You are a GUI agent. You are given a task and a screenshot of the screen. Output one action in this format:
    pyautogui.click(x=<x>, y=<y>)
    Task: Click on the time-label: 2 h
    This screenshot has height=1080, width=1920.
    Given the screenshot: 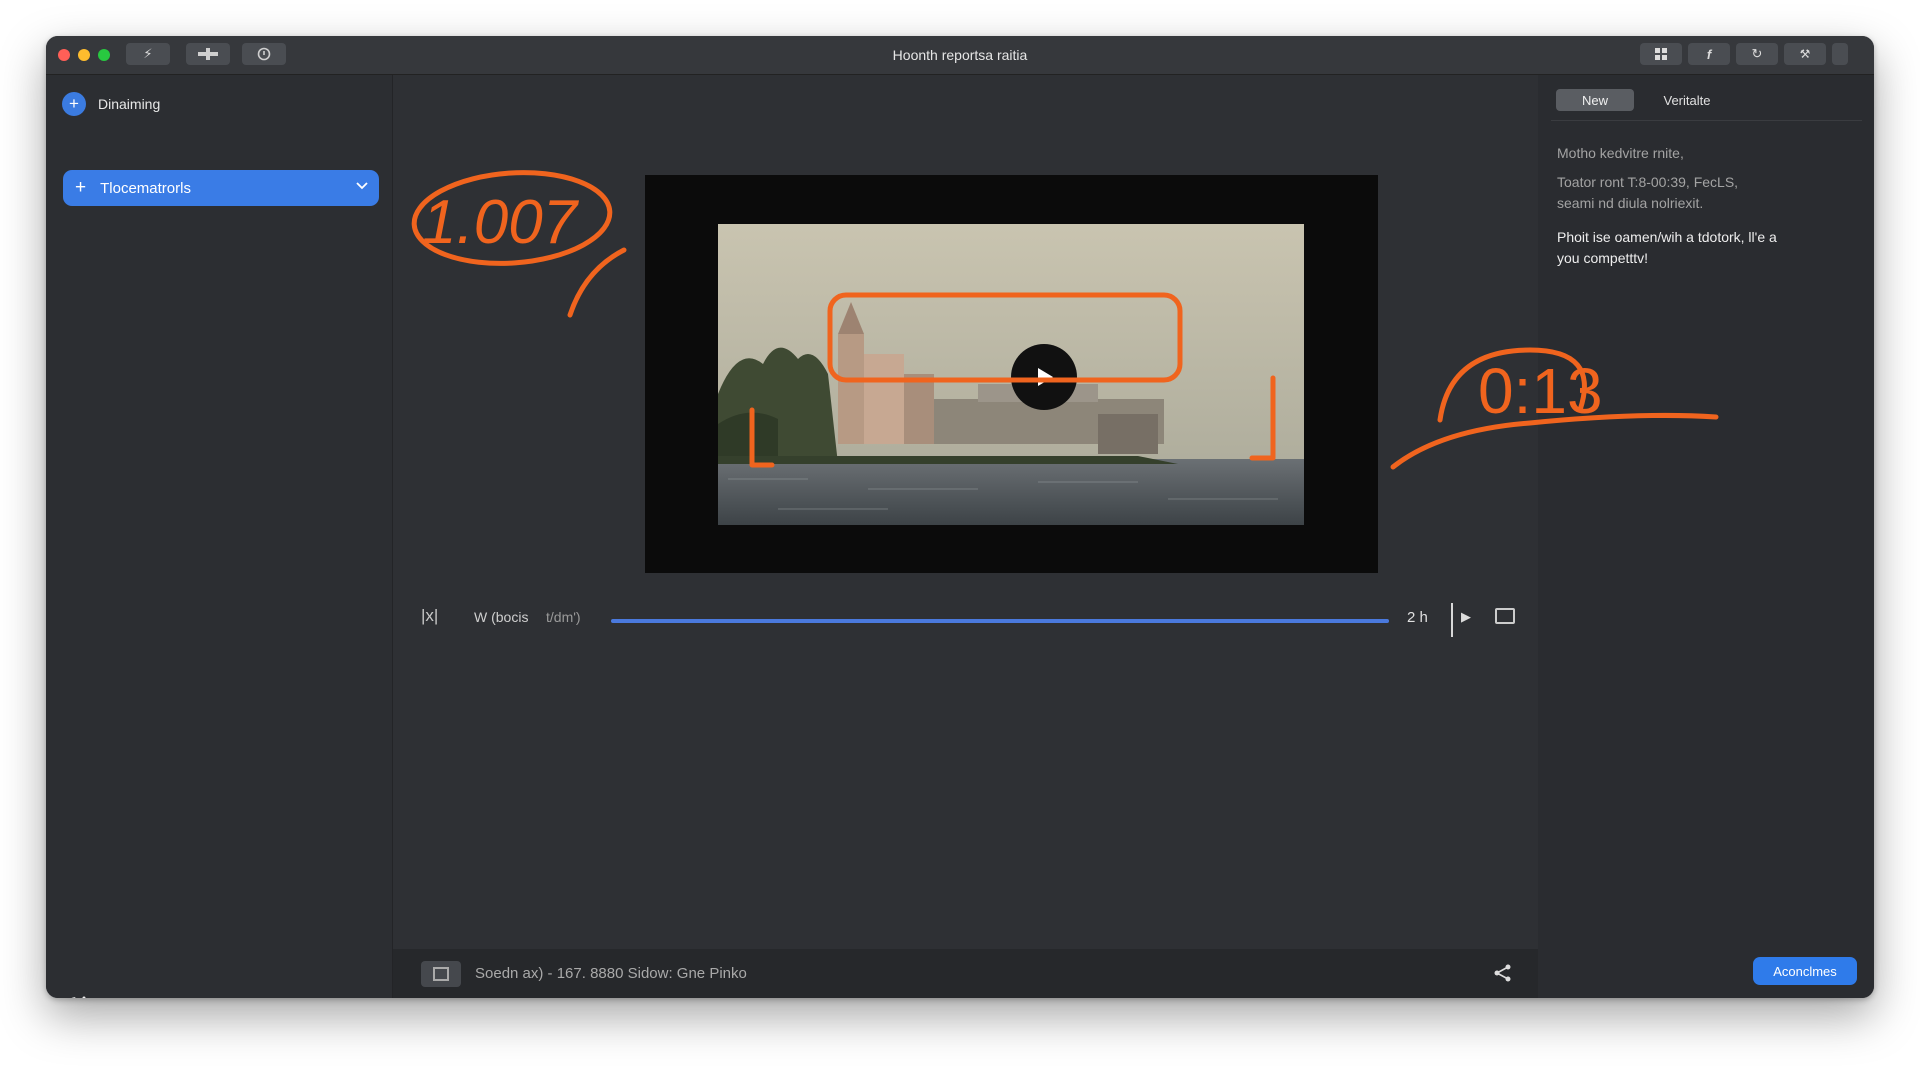 What is the action you would take?
    pyautogui.click(x=1417, y=617)
    